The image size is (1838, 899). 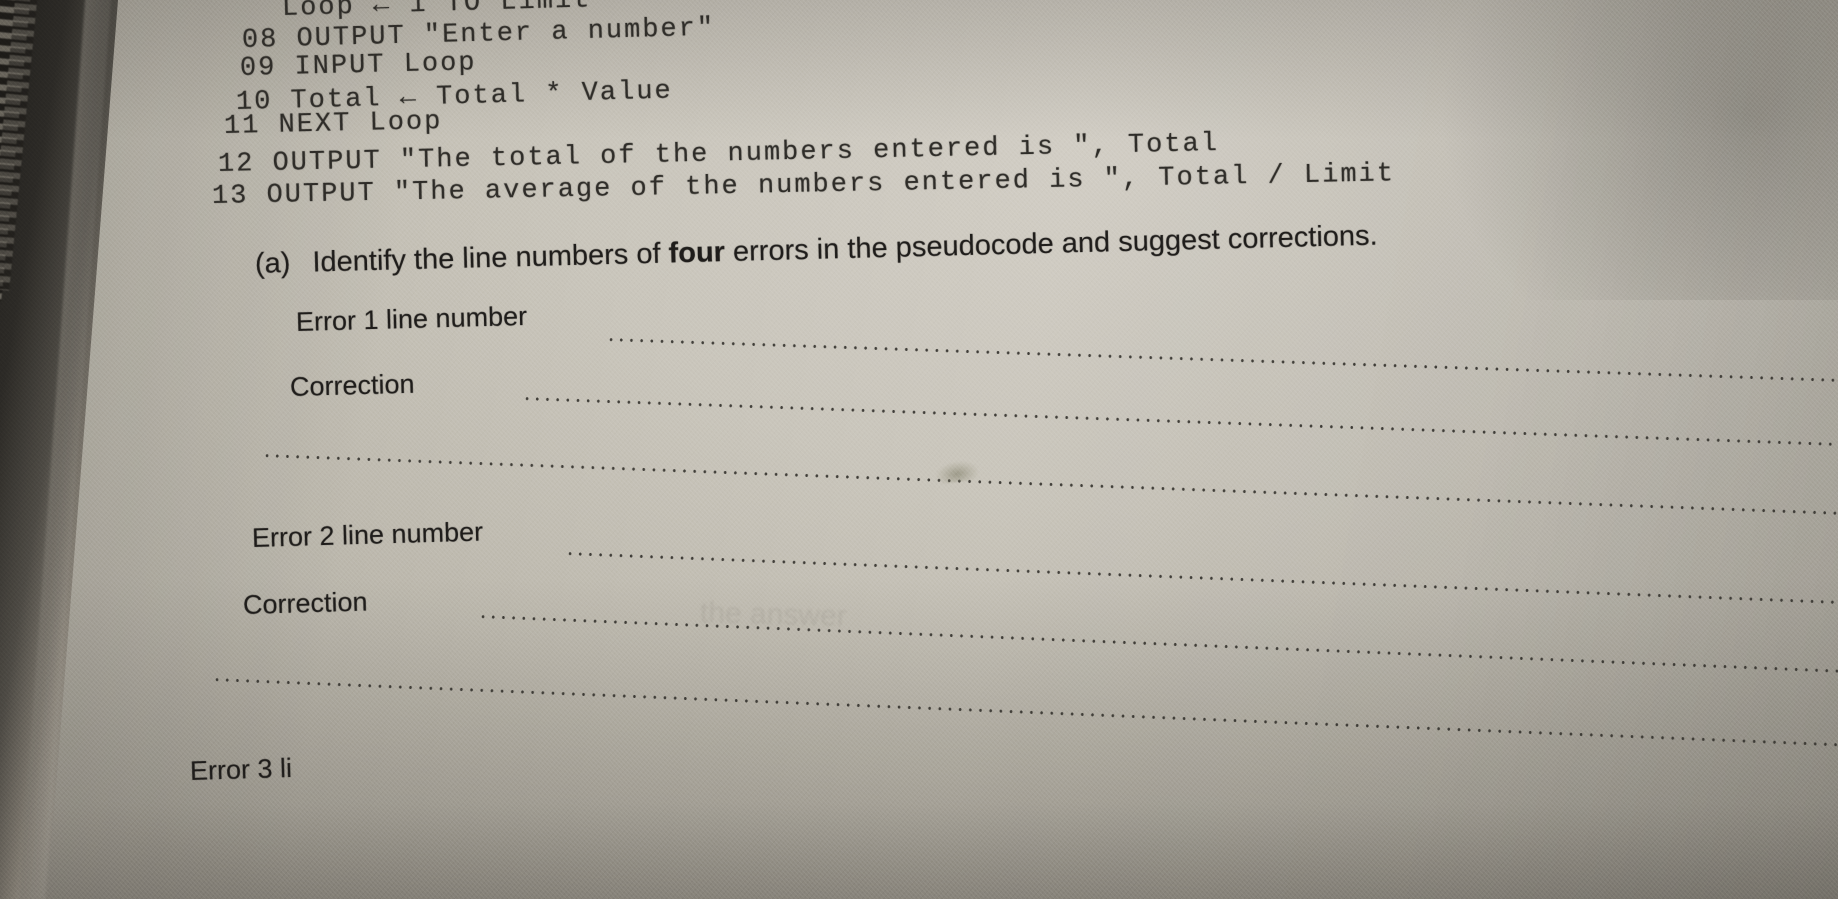 What do you see at coordinates (411, 318) in the screenshot?
I see `answer-label-error-1-line-number: Error 1 line number` at bounding box center [411, 318].